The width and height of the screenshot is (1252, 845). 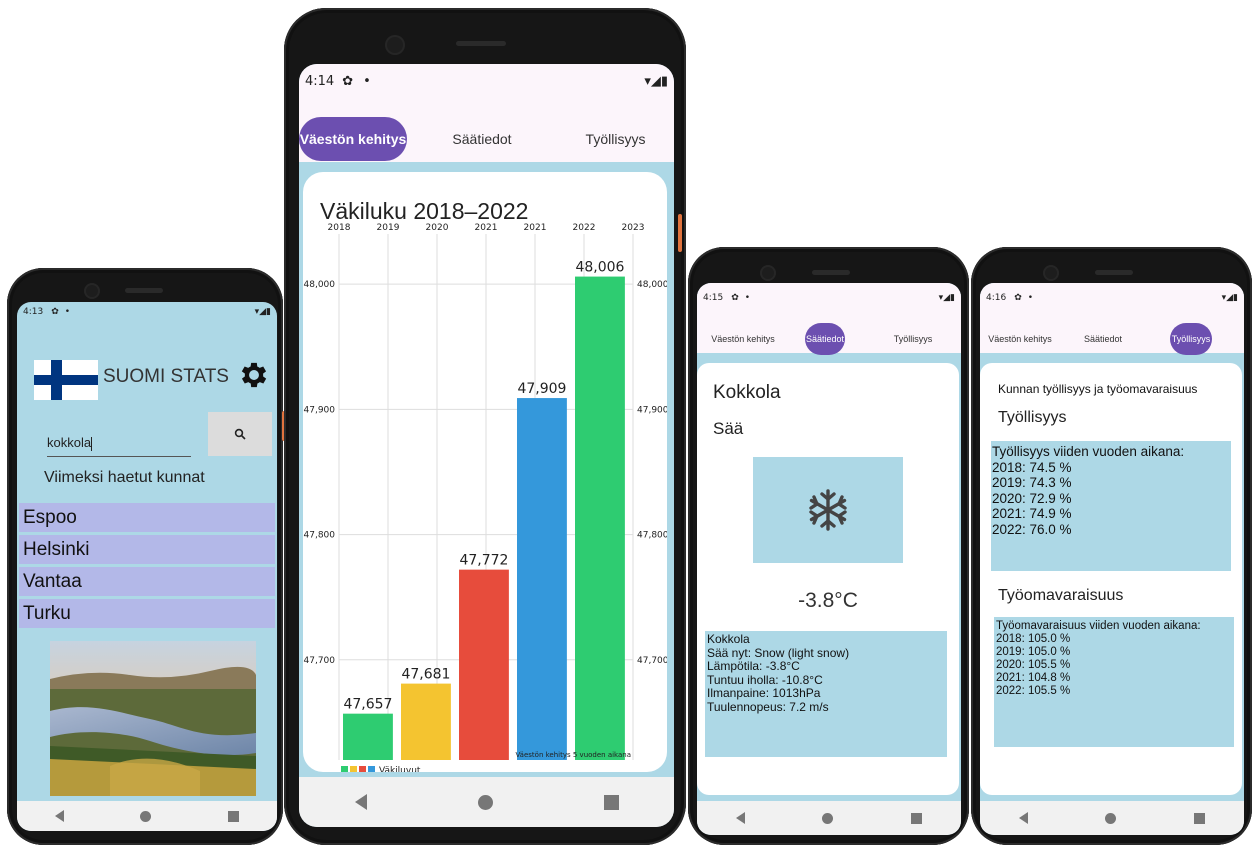 What do you see at coordinates (584, 228) in the screenshot?
I see `x-tick-label: 2022` at bounding box center [584, 228].